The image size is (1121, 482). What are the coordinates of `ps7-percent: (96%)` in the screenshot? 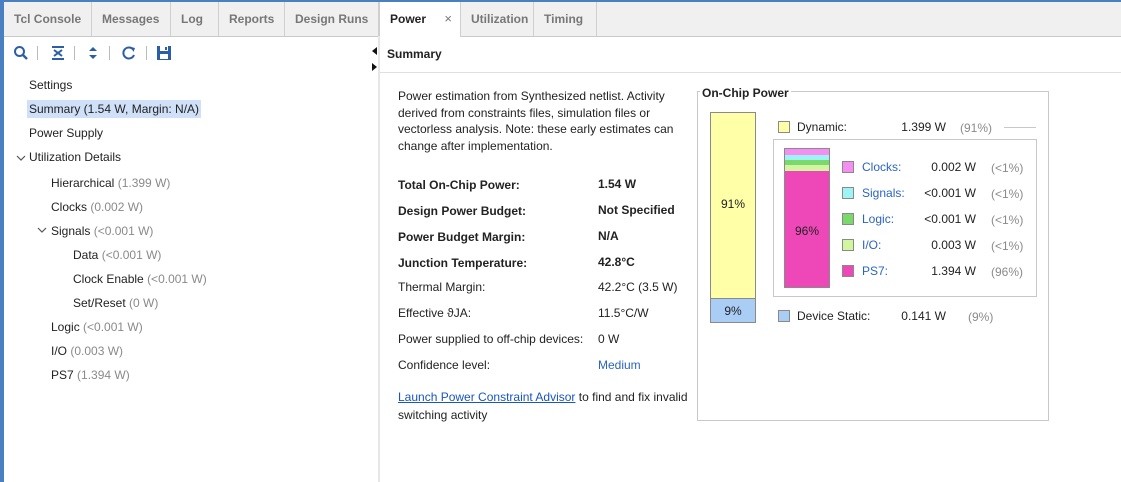 It's located at (1007, 272).